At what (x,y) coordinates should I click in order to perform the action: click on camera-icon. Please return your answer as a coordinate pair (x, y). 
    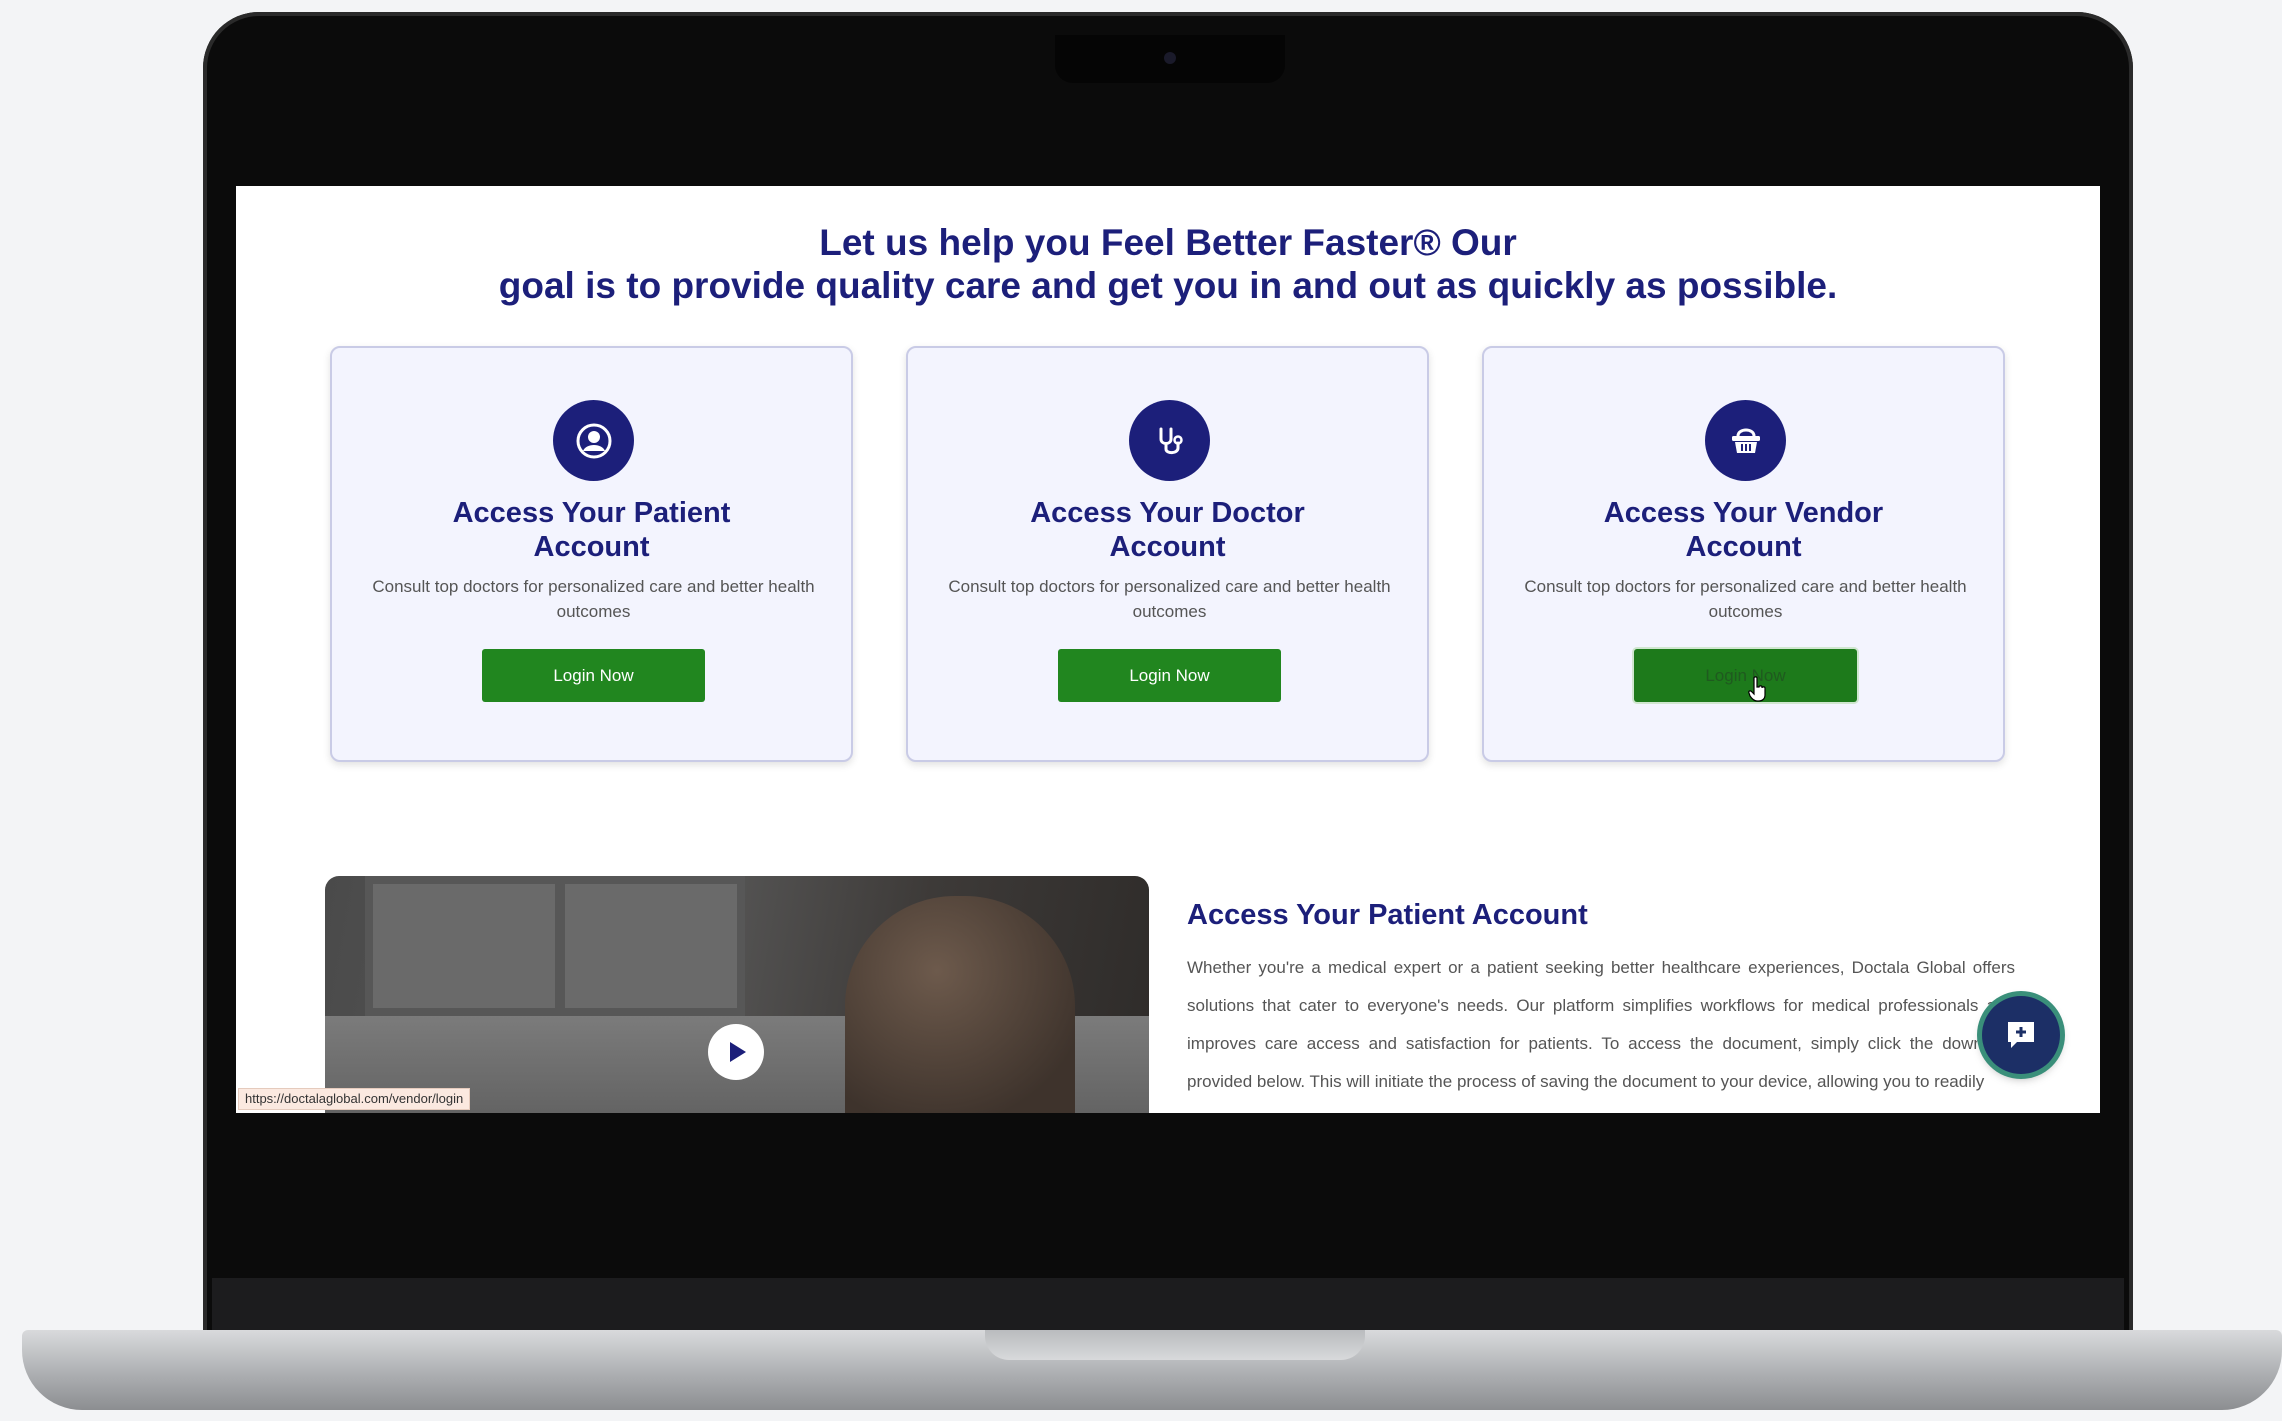
    Looking at the image, I should click on (1170, 58).